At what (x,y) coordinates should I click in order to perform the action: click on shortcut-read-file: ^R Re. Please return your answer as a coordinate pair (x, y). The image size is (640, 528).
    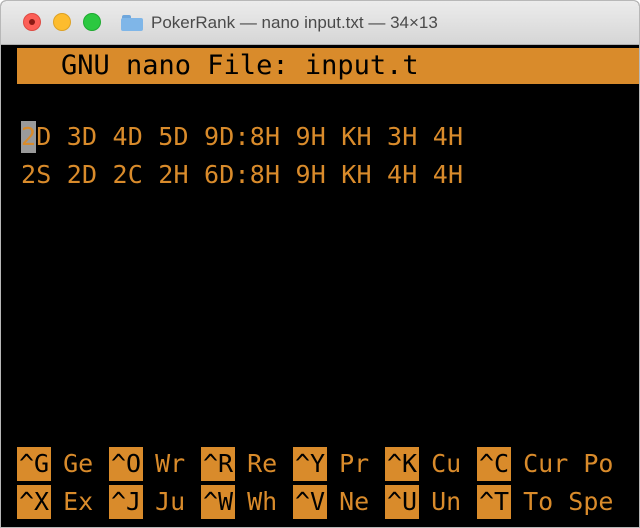
    Looking at the image, I should click on (239, 464).